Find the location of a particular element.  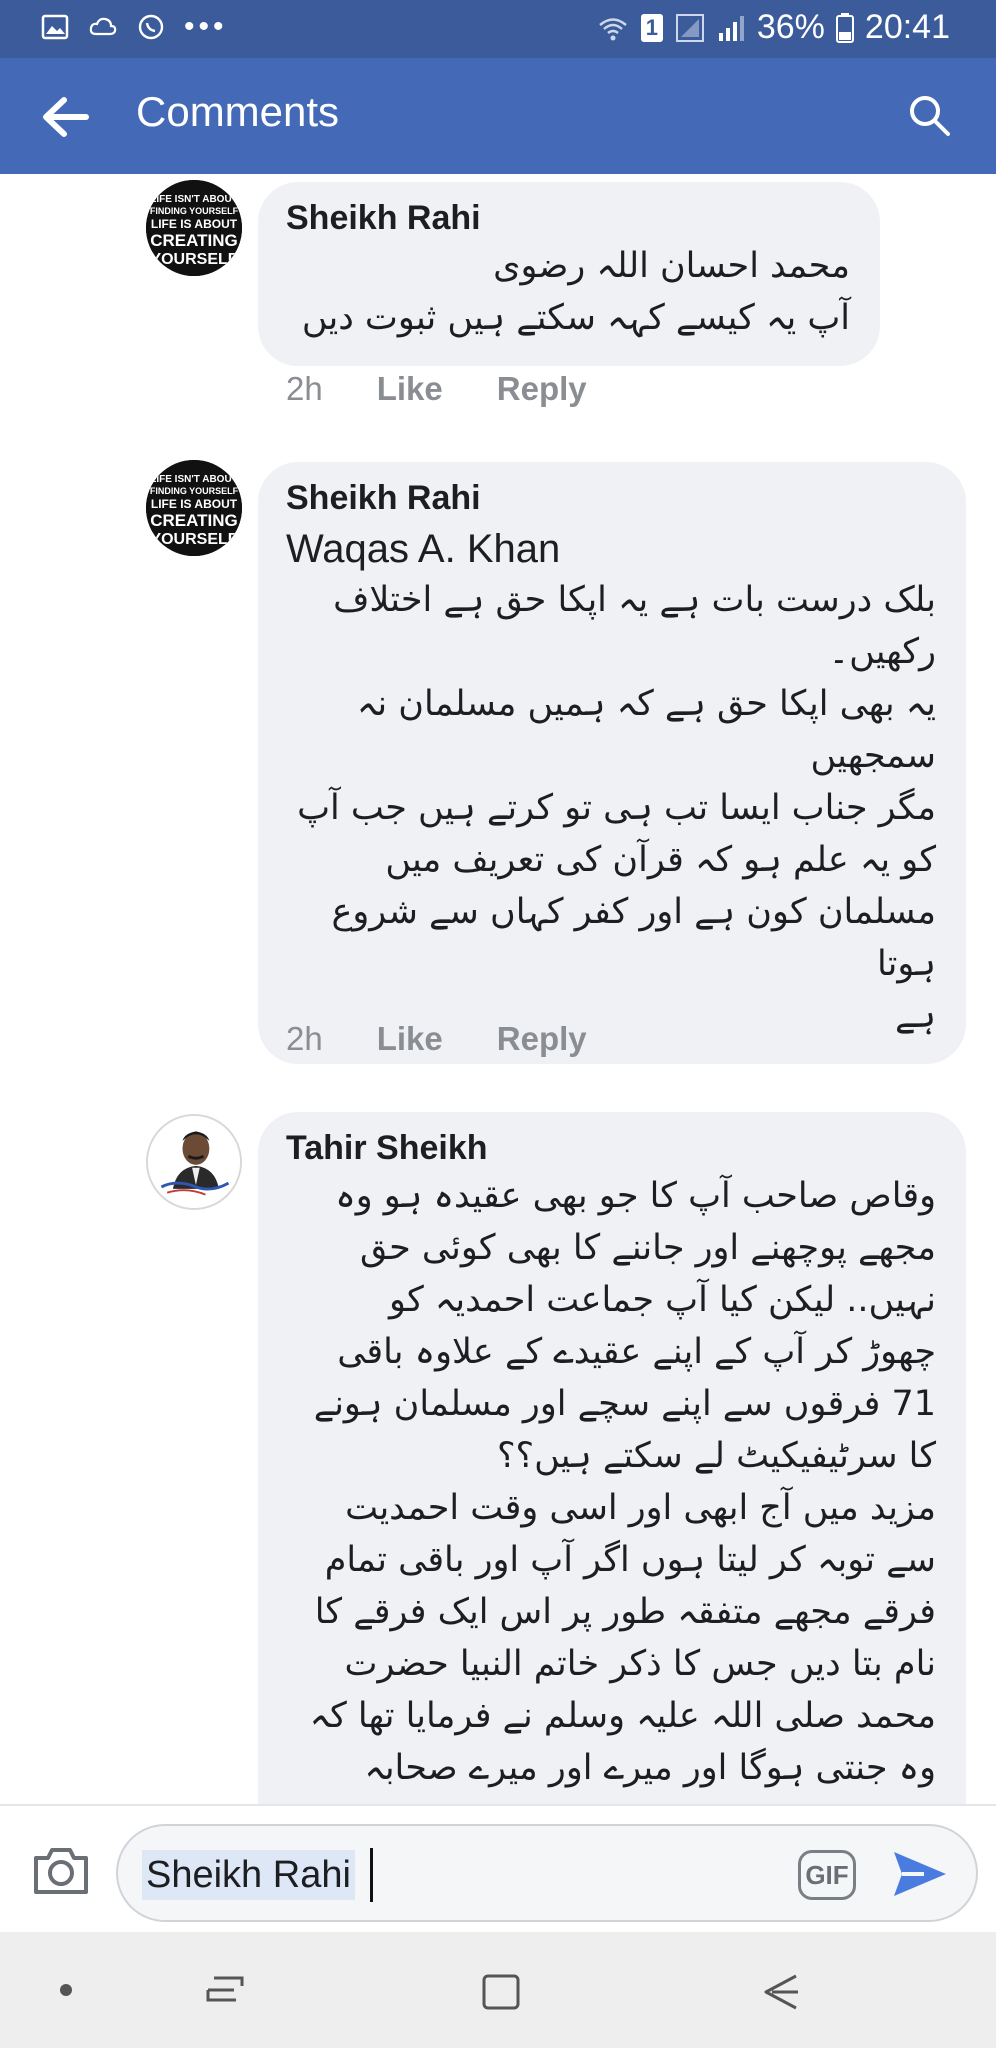

comment-input-text: Sheikh Rahi is located at coordinates (248, 1875).